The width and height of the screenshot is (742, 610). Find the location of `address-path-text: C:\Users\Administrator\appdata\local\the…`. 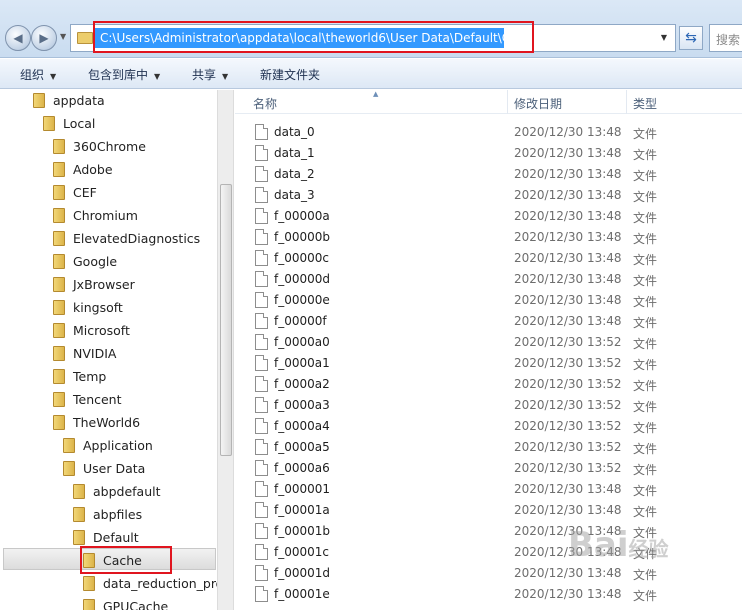

address-path-text: C:\Users\Administrator\appdata\local\the… is located at coordinates (319, 38).